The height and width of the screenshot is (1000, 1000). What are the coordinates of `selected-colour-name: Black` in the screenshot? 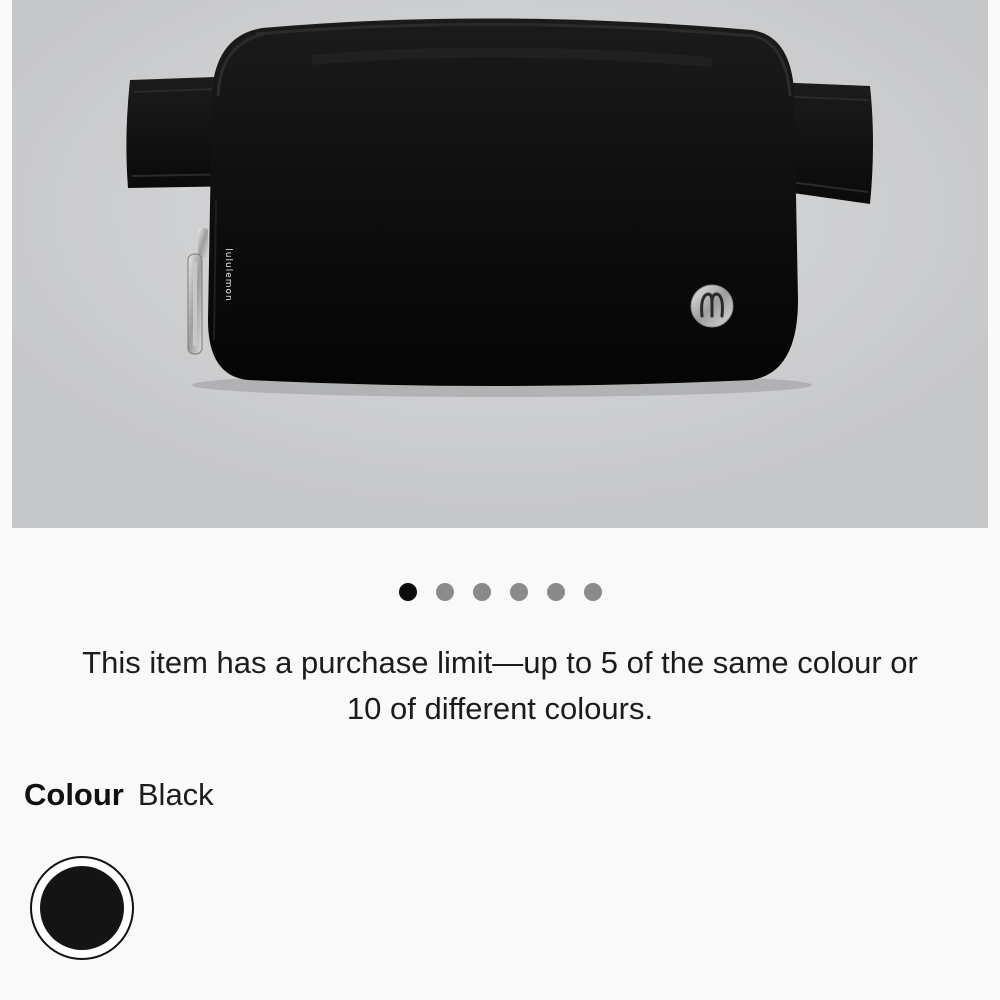 It's located at (175, 794).